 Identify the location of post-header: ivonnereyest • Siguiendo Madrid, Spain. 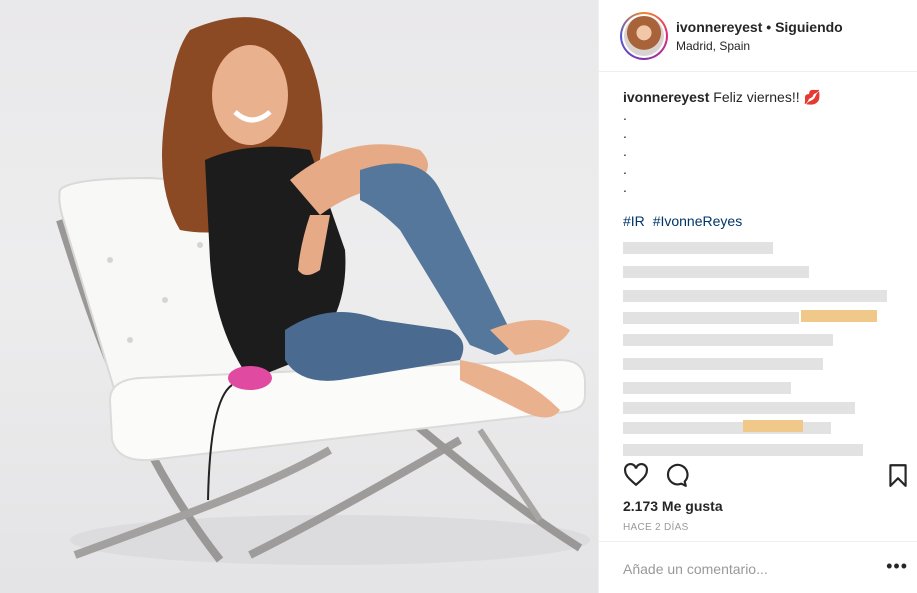
(758, 36).